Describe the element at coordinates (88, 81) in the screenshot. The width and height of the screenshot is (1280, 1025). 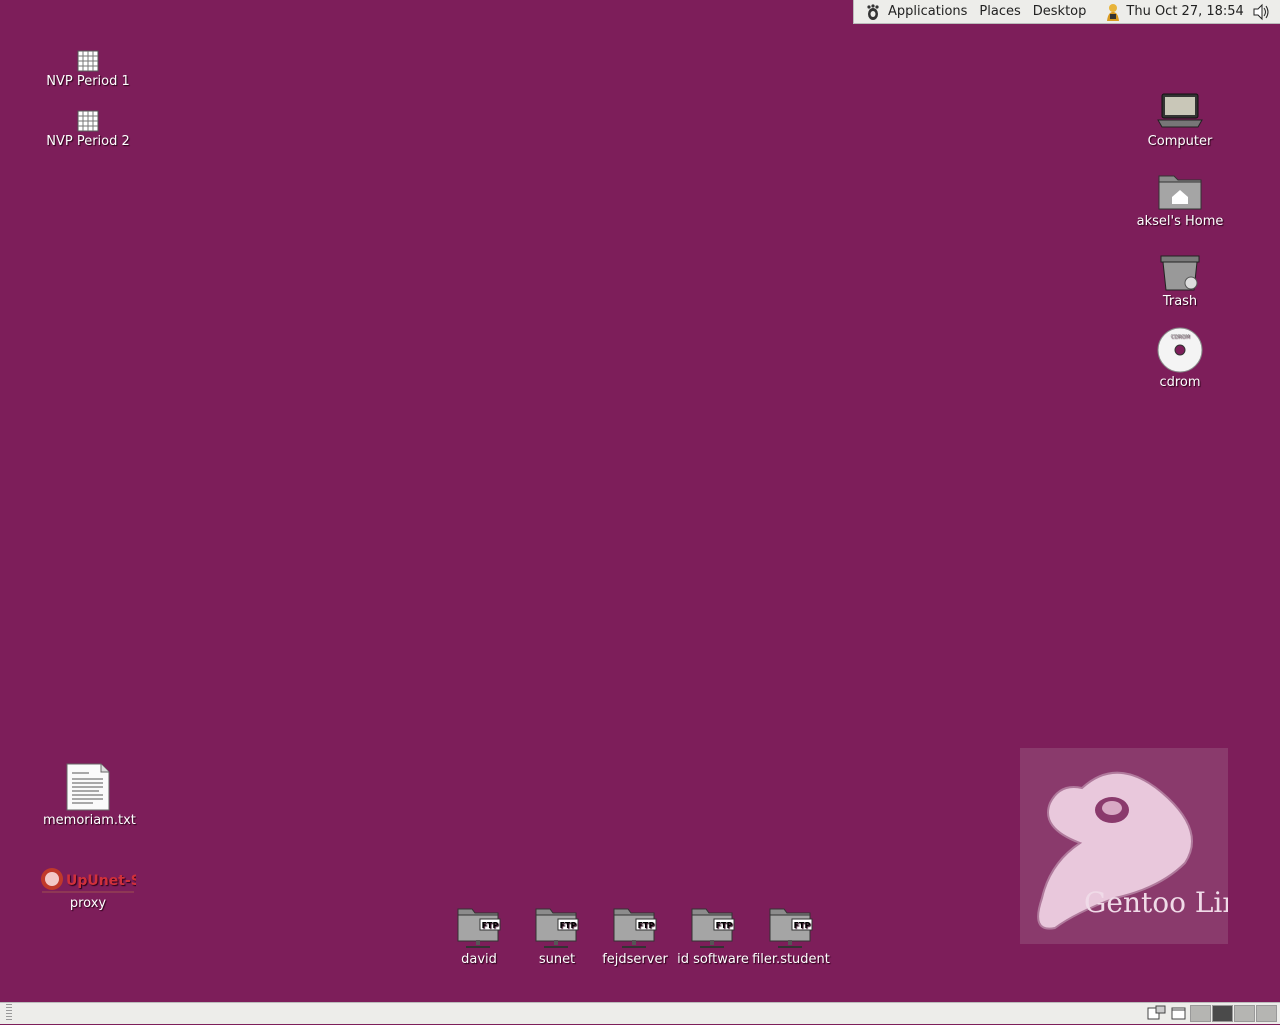
I see `icon-label: NVP Period 1` at that location.